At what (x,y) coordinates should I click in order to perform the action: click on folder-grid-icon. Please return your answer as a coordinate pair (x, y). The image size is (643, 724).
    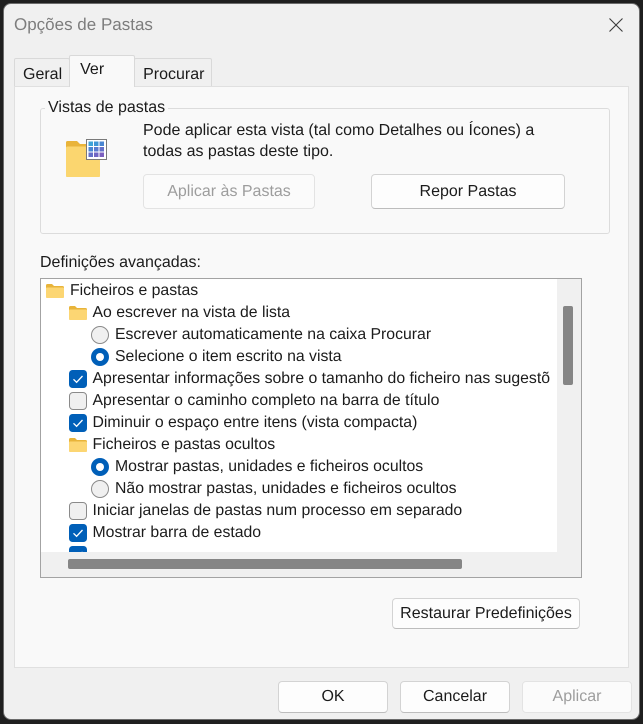
    Looking at the image, I should click on (86, 159).